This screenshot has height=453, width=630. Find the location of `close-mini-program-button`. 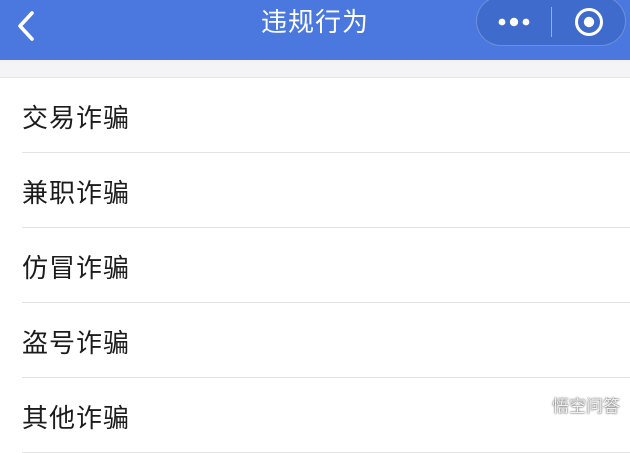

close-mini-program-button is located at coordinates (589, 23).